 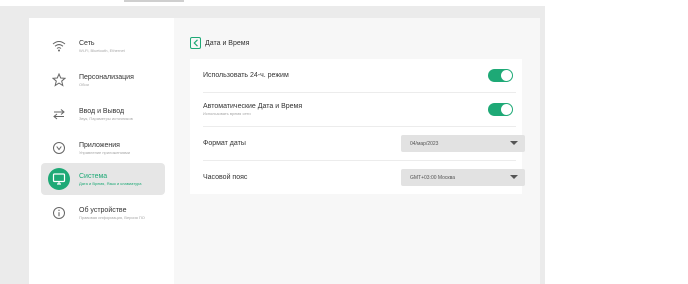 I want to click on sidebar-item-network: Сеть Wi-Fi, Bluetooth, Ethernet, so click(x=103, y=46).